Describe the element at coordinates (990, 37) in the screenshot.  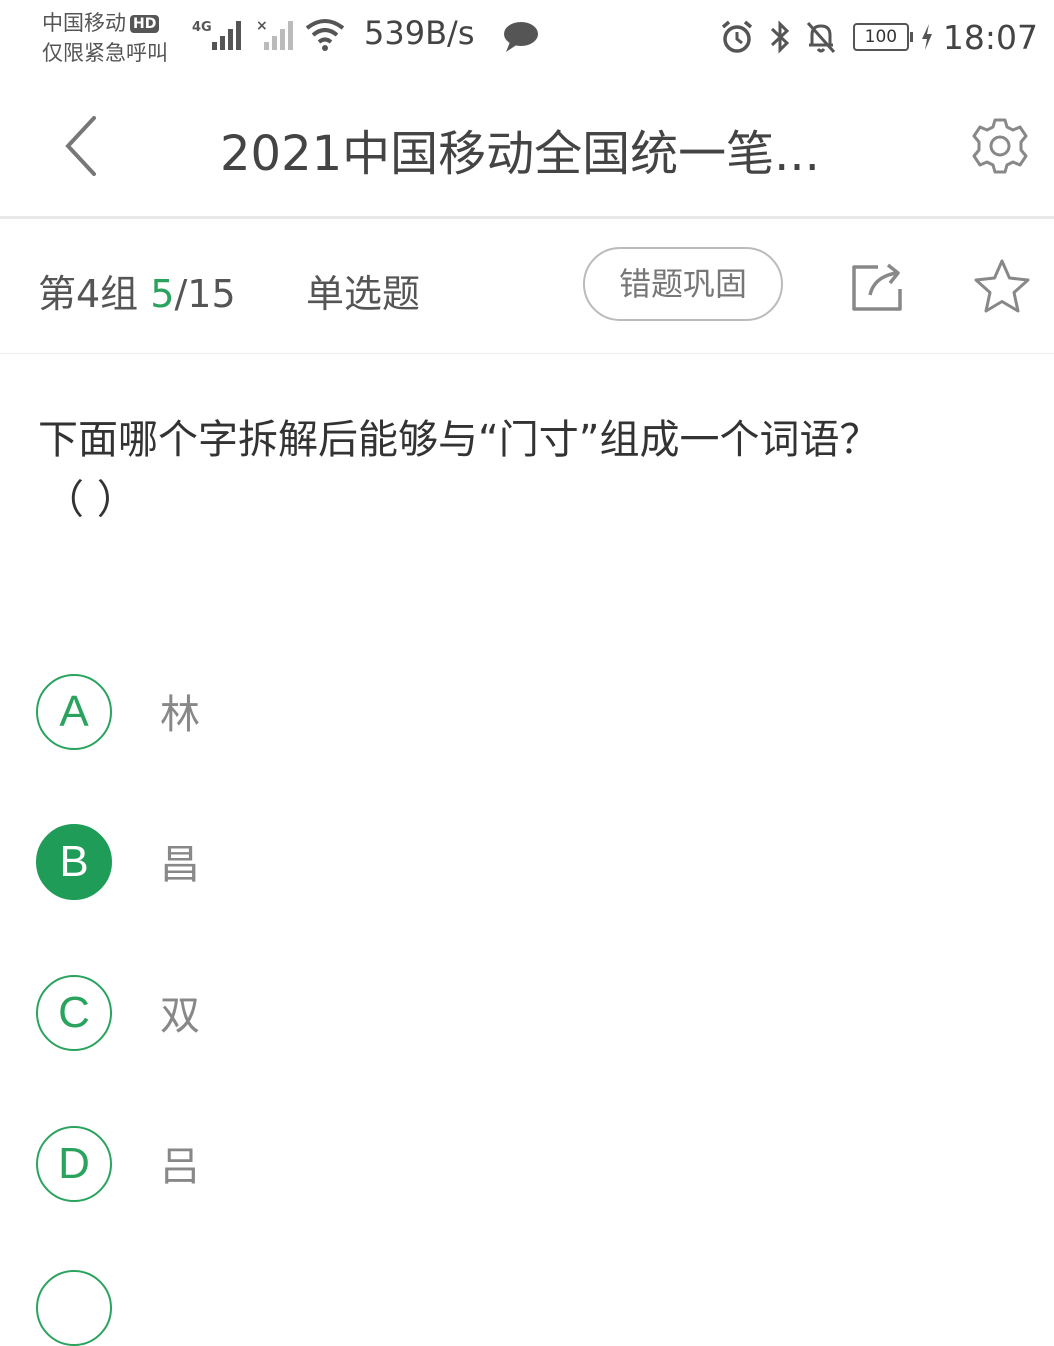
I see `clock-time: 18:07` at that location.